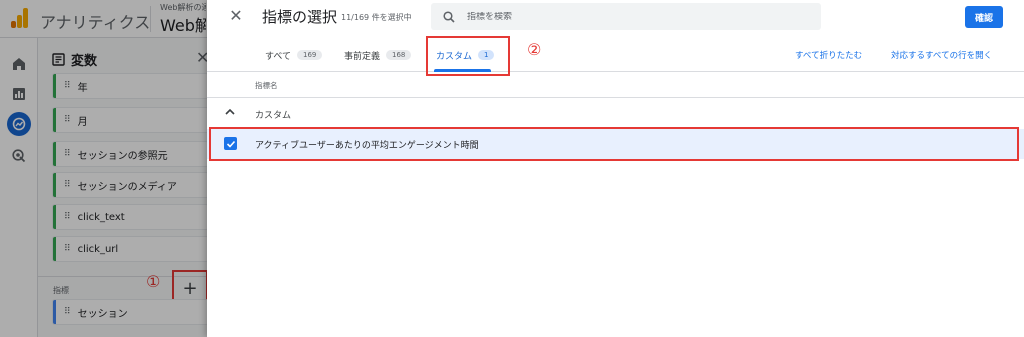  Describe the element at coordinates (230, 112) in the screenshot. I see `chevron-up-icon` at that location.